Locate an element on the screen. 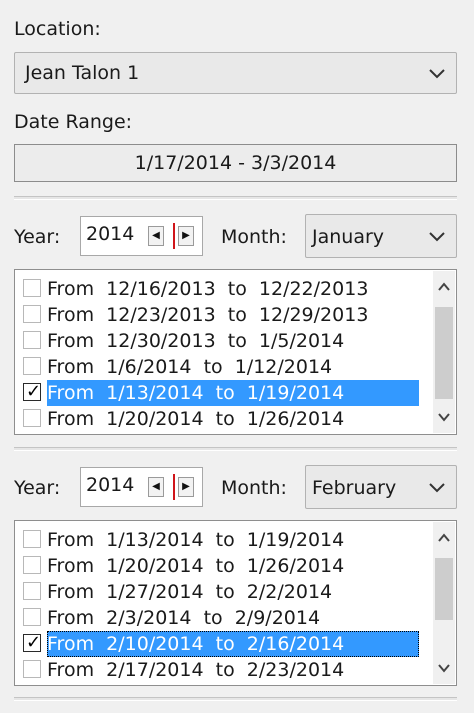 This screenshot has width=474, height=713. location-selected-value: Jean Talon 1 is located at coordinates (82, 73).